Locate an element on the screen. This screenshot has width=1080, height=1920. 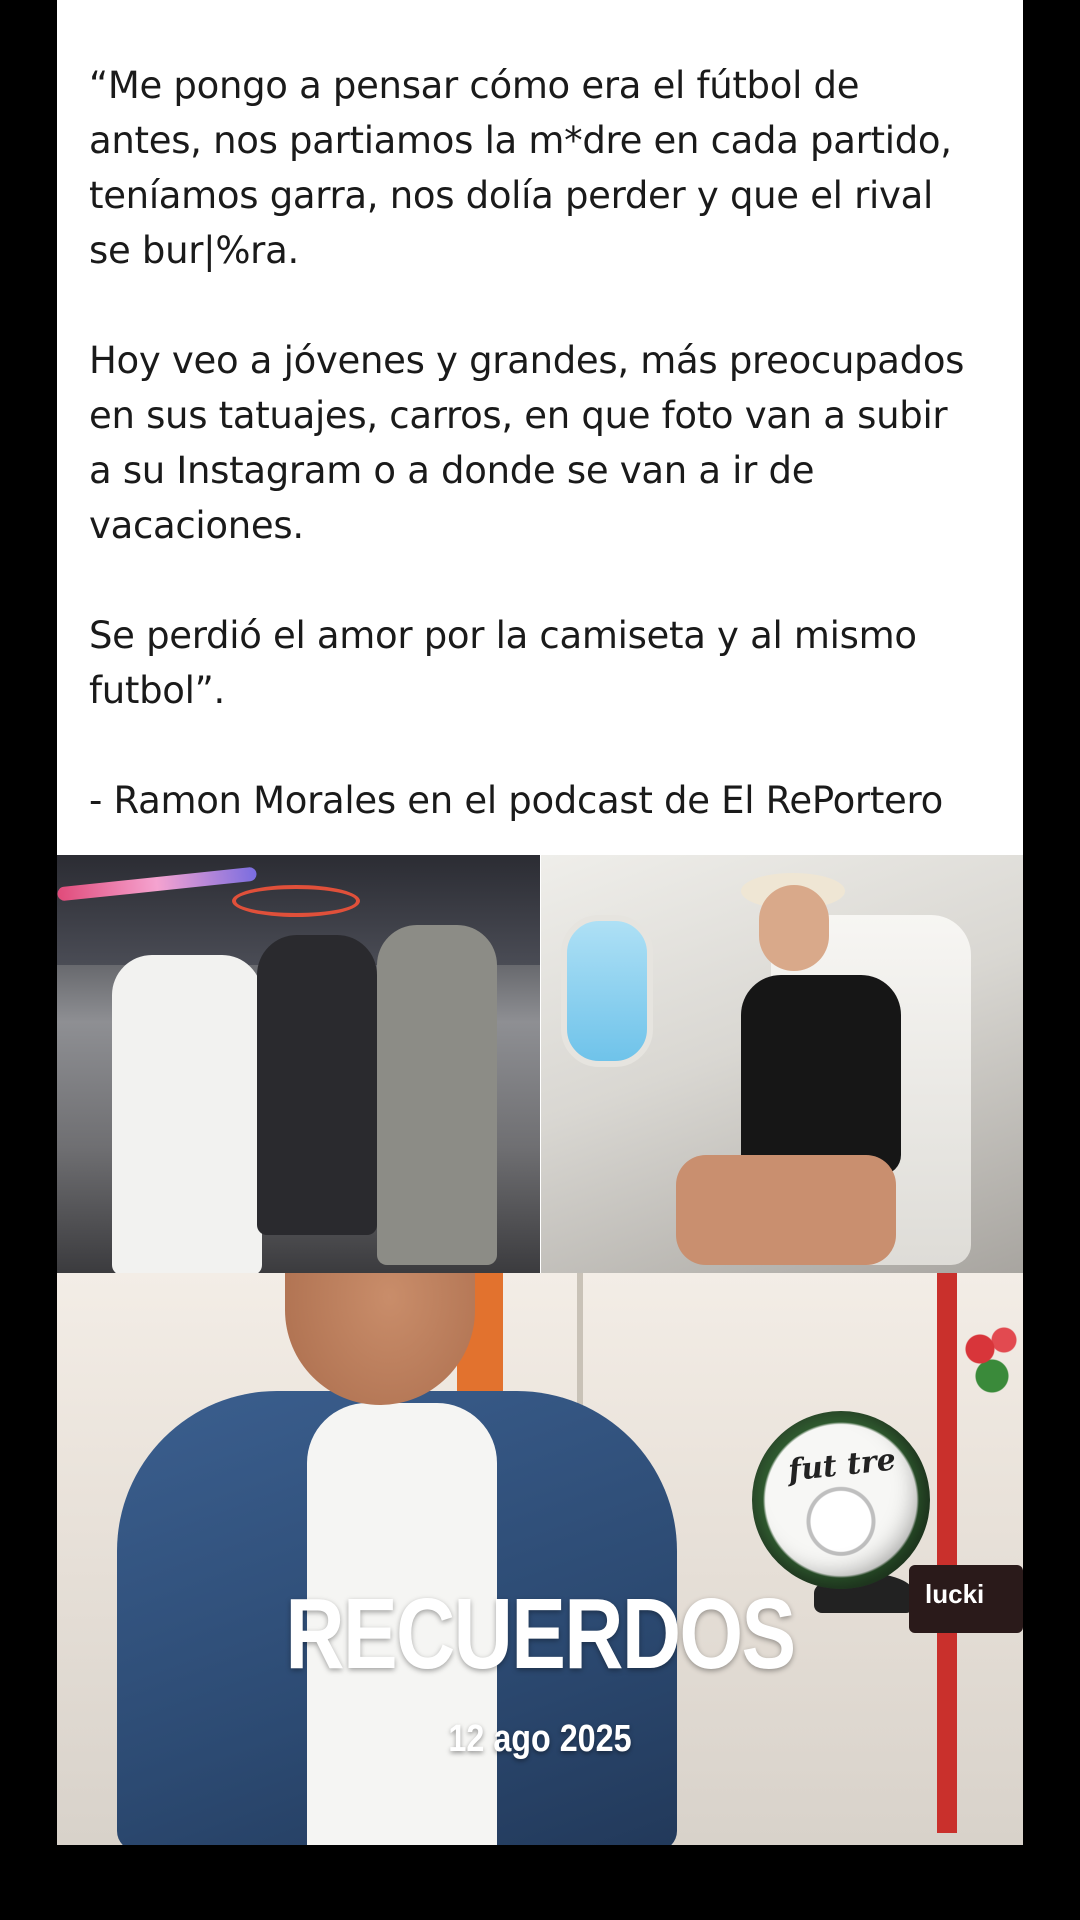
photo-person-legs is located at coordinates (786, 1210).